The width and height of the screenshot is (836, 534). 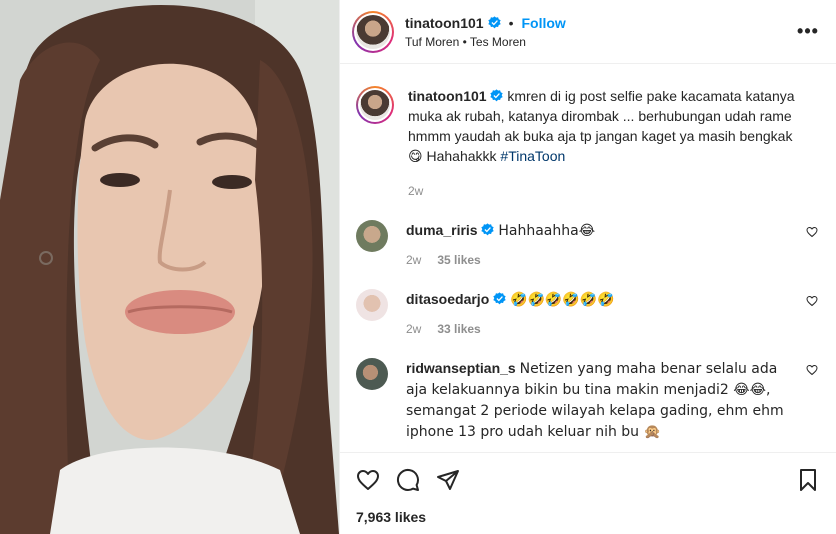 I want to click on save-bookmark-icon, so click(x=808, y=480).